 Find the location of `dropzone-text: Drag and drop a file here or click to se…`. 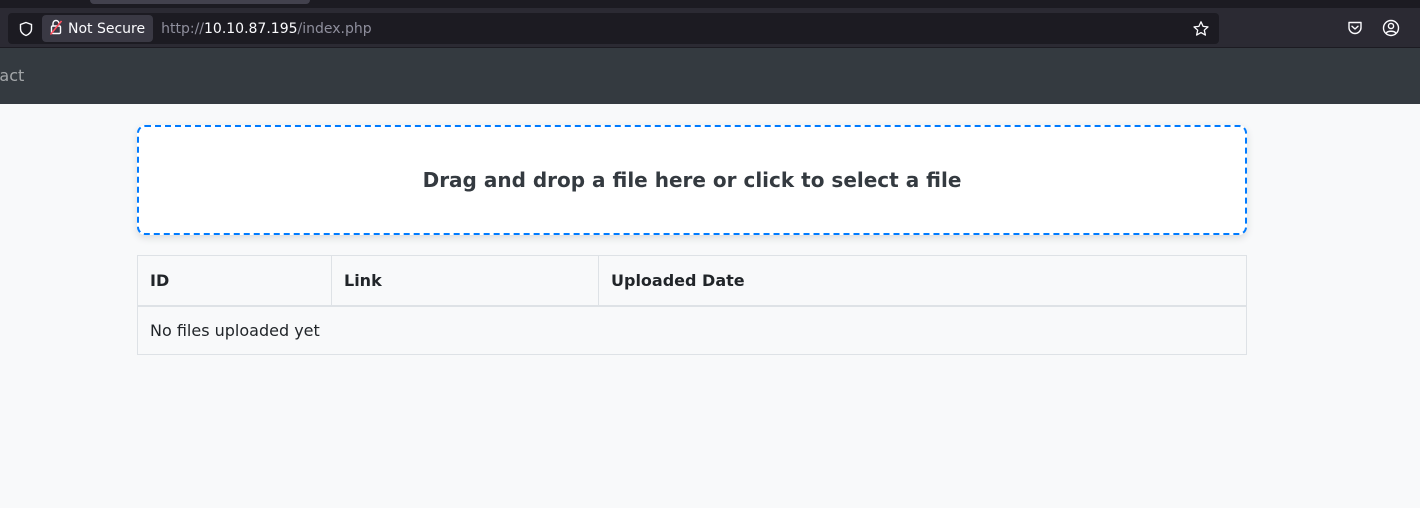

dropzone-text: Drag and drop a file here or click to se… is located at coordinates (692, 180).